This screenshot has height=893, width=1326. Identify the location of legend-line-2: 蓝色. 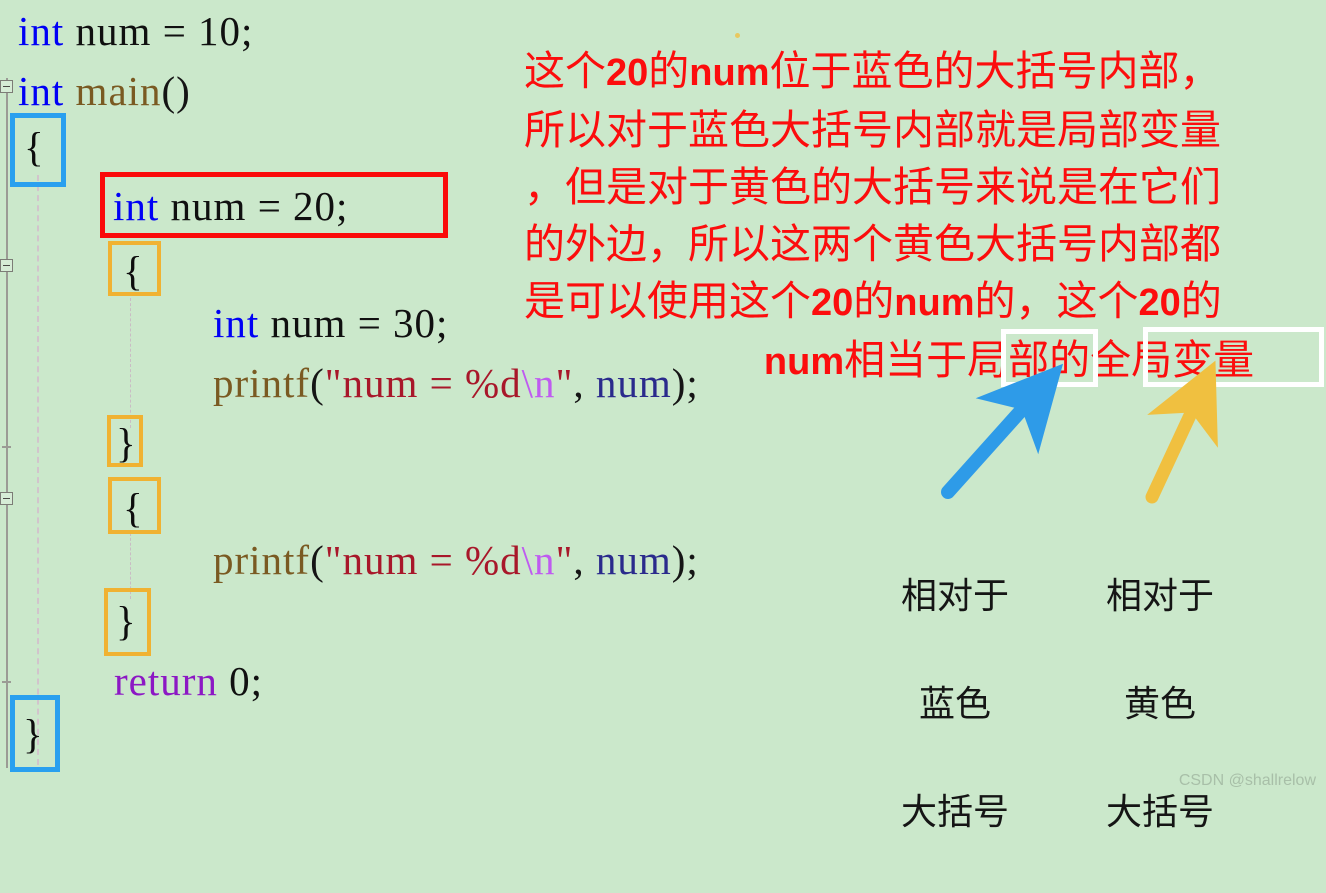
(954, 704).